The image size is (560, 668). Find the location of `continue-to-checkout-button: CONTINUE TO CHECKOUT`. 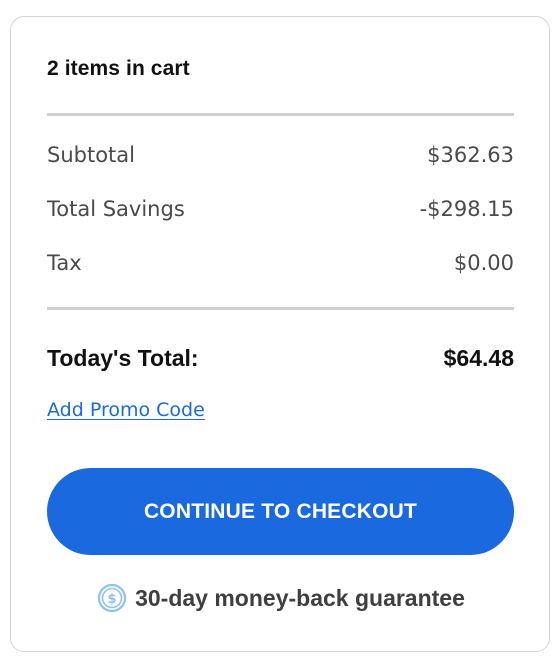

continue-to-checkout-button: CONTINUE TO CHECKOUT is located at coordinates (280, 511).